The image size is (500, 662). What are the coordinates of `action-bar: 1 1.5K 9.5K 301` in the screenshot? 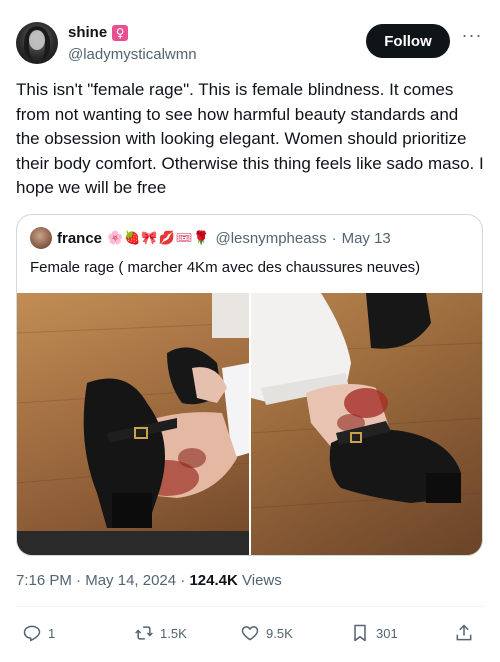 It's located at (252, 634).